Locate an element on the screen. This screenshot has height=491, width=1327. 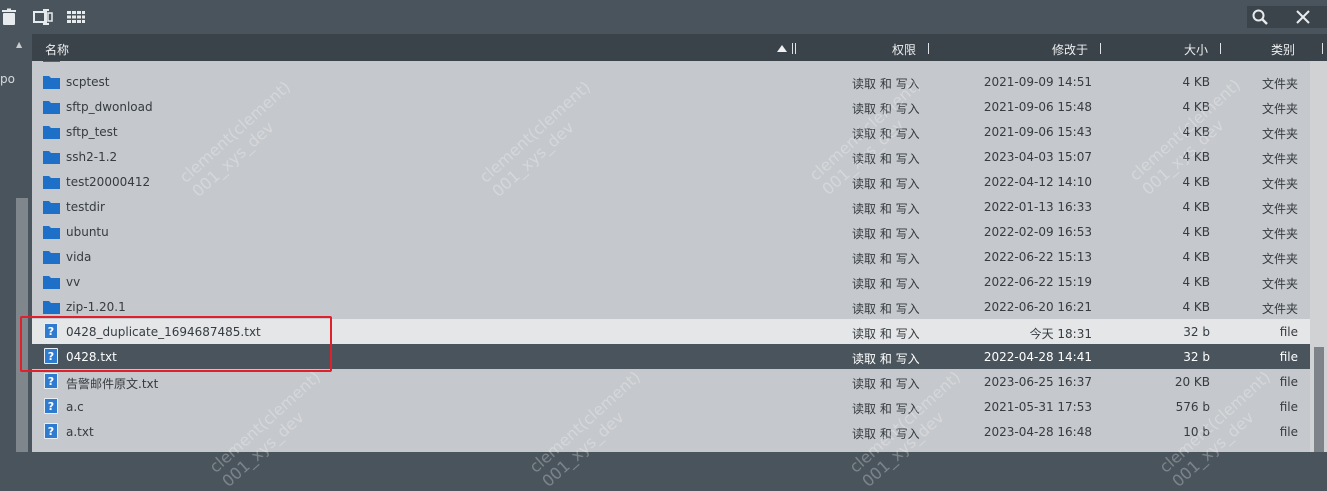
file-modified: 2022-06-22 15:13 is located at coordinates (1037, 257).